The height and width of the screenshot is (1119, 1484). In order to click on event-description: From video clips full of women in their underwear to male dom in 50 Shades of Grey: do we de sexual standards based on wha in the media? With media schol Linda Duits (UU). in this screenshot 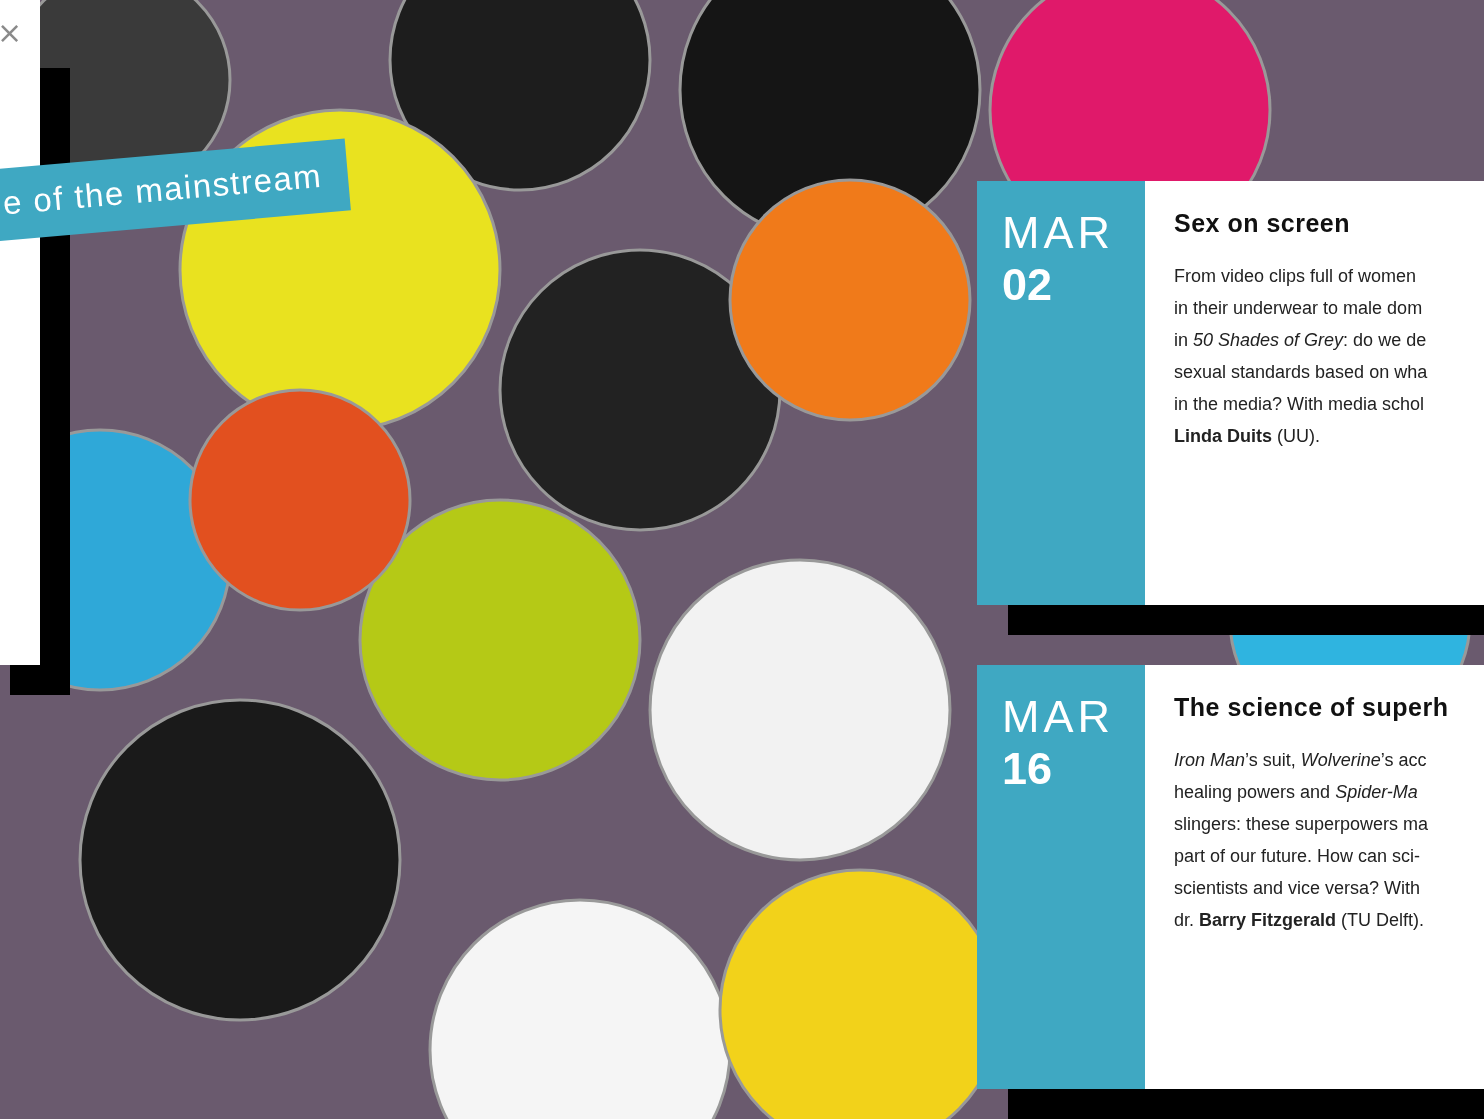, I will do `click(1301, 356)`.